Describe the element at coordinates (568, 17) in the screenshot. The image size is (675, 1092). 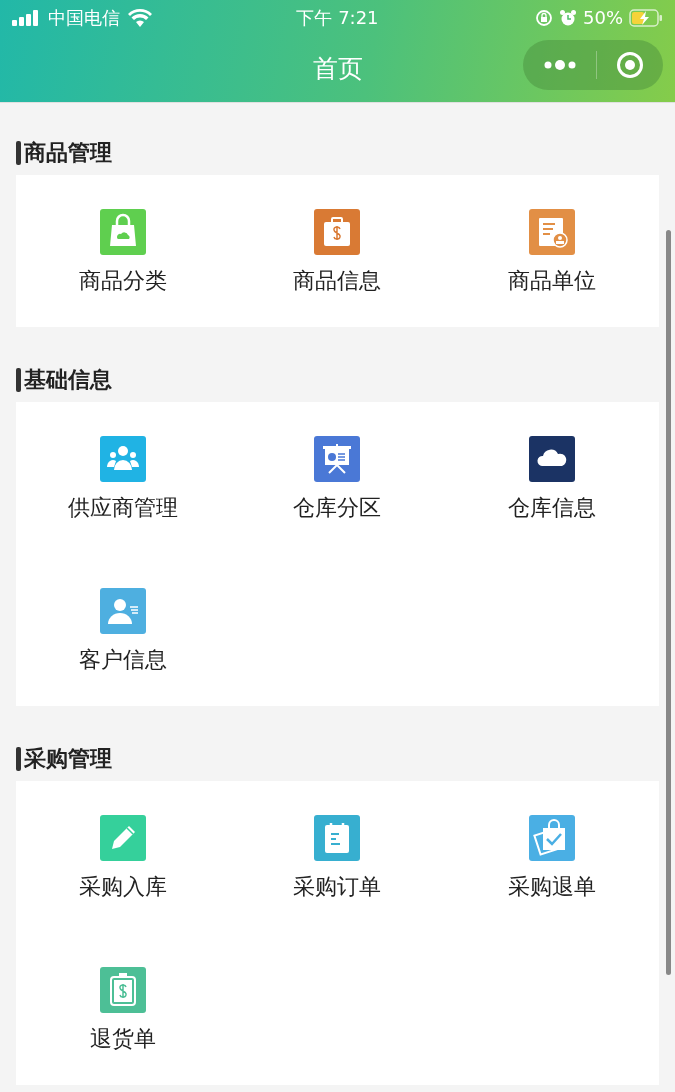
I see `alarm-icon` at that location.